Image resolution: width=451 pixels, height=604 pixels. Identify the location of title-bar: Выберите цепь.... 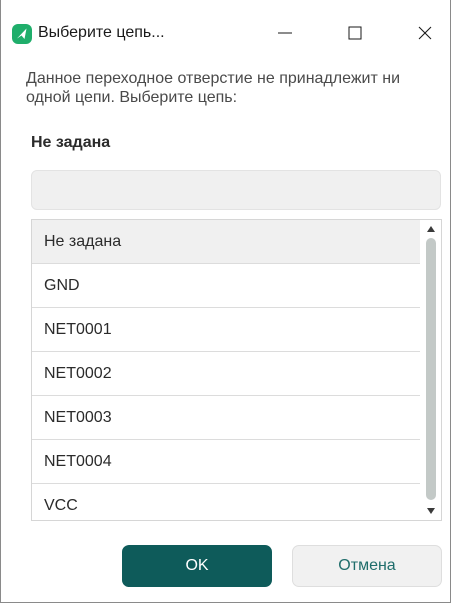
(225, 31).